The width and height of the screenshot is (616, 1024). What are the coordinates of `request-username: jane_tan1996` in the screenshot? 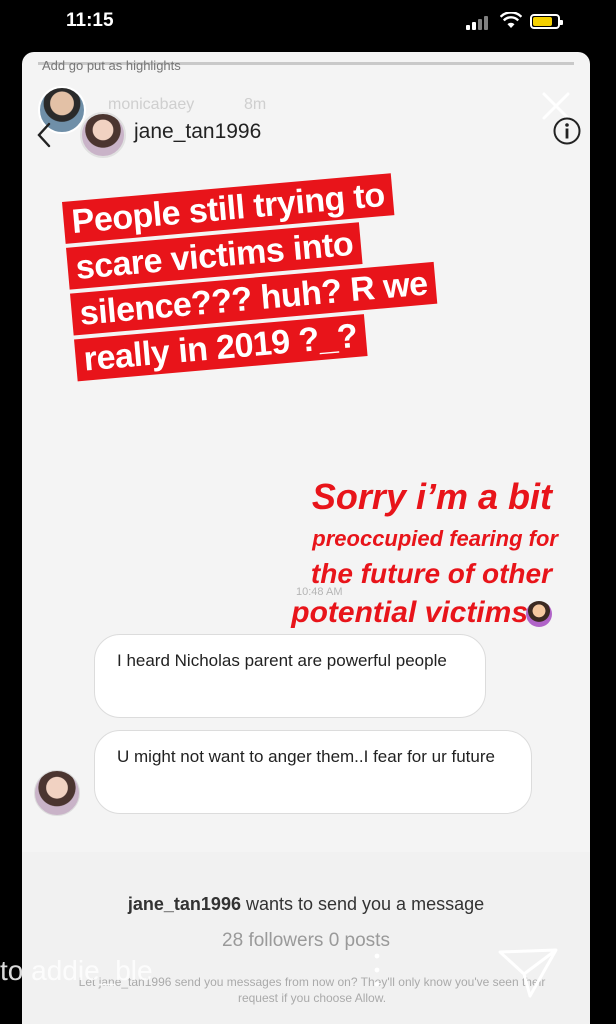 It's located at (184, 904).